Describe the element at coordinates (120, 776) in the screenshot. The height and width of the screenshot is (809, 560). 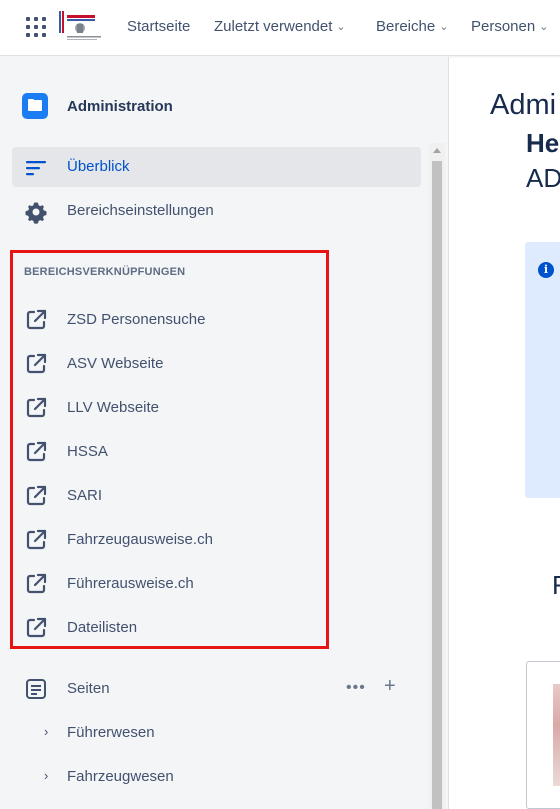
I see `page-tree-label: Fahrzeugwesen` at that location.